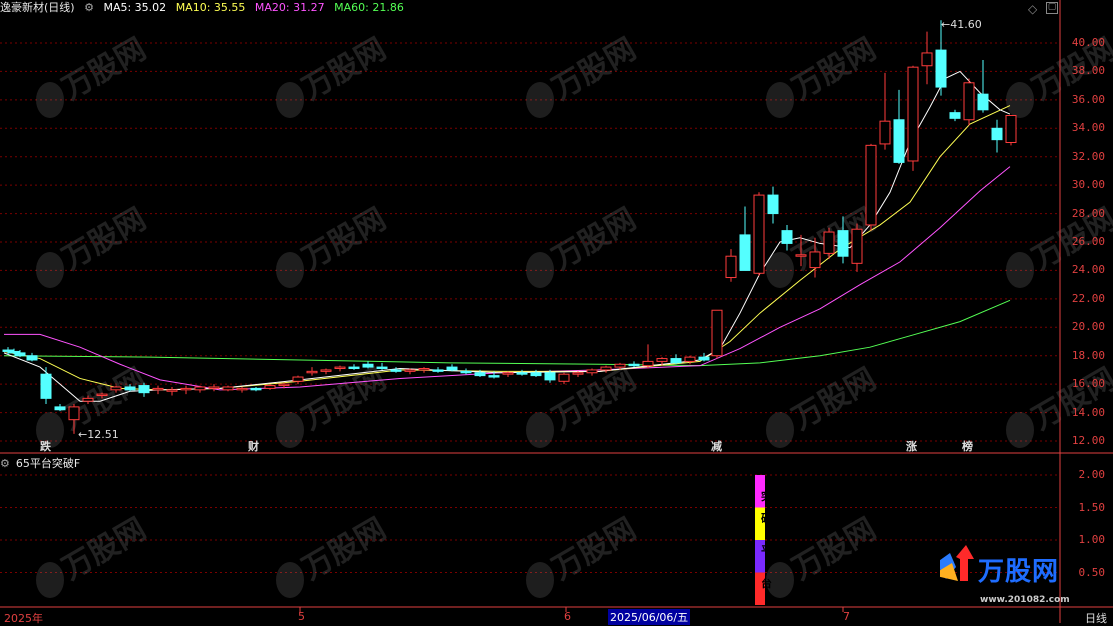  Describe the element at coordinates (301, 616) in the screenshot. I see `date-label-may: 5` at that location.